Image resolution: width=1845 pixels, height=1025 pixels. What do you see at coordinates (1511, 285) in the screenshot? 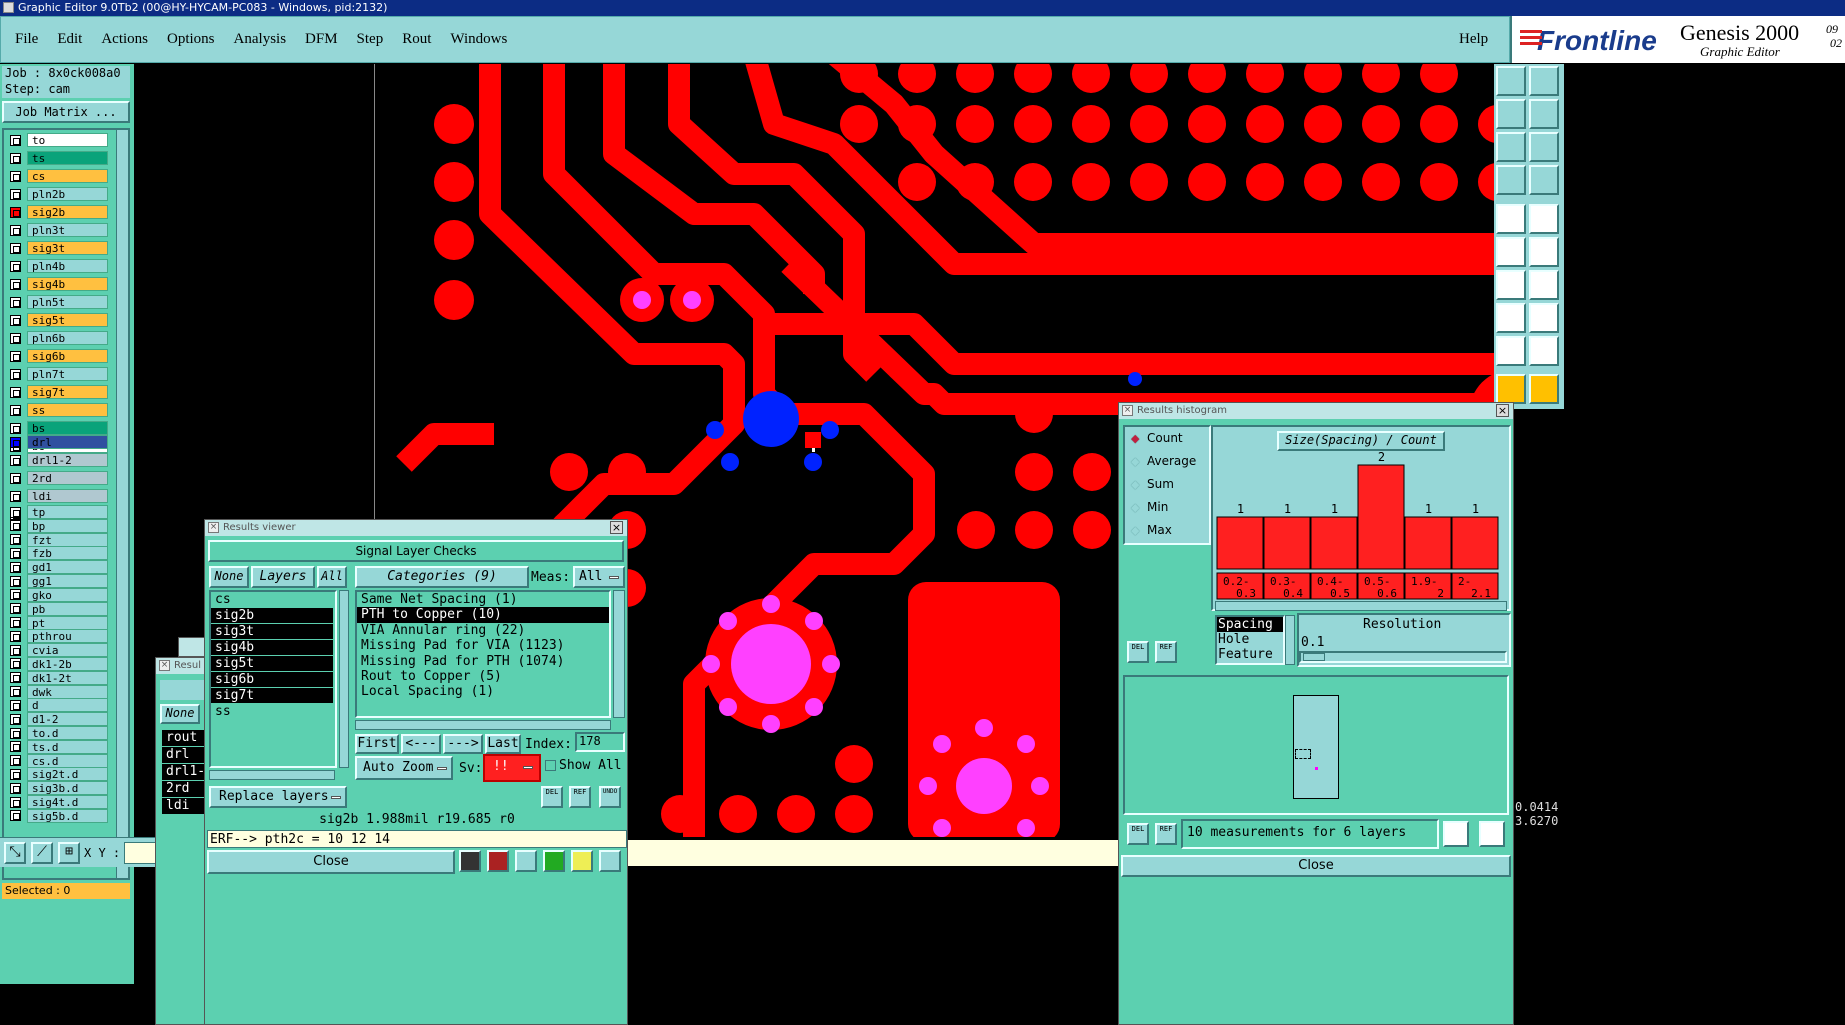
I see `arc-icon` at bounding box center [1511, 285].